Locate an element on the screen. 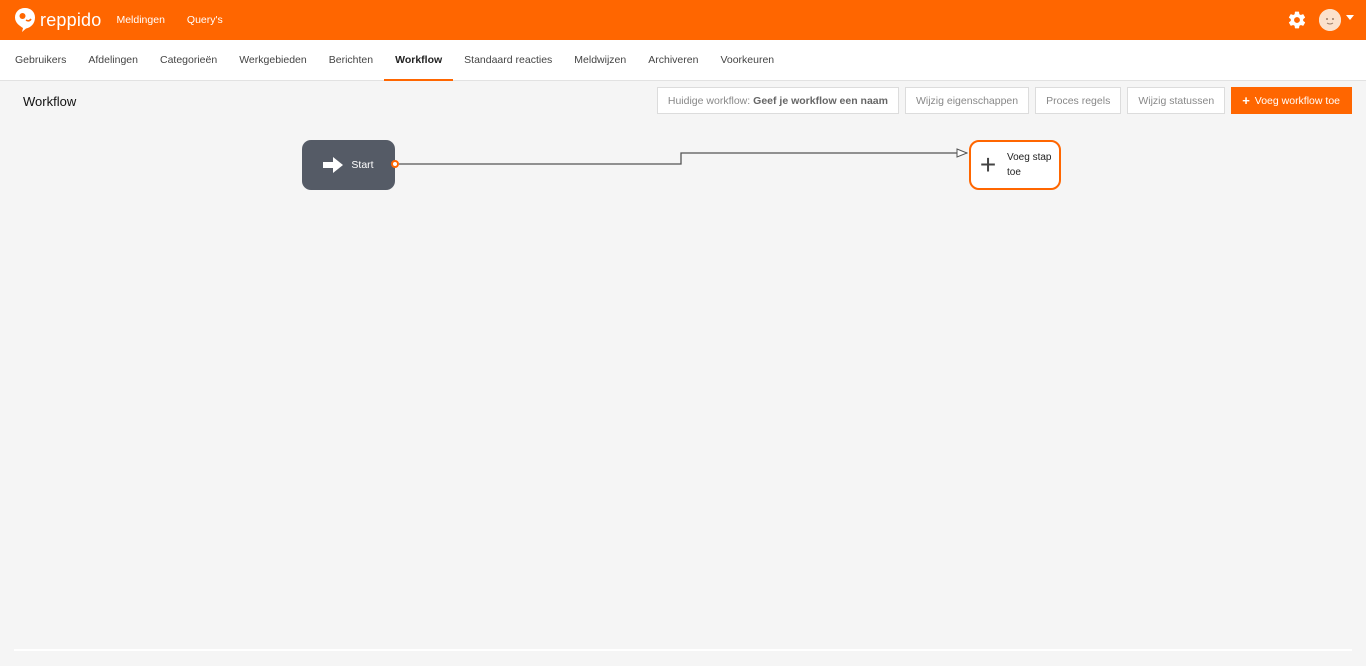 The width and height of the screenshot is (1366, 666). add-workflow-button: + Voeg workflow toe is located at coordinates (1291, 100).